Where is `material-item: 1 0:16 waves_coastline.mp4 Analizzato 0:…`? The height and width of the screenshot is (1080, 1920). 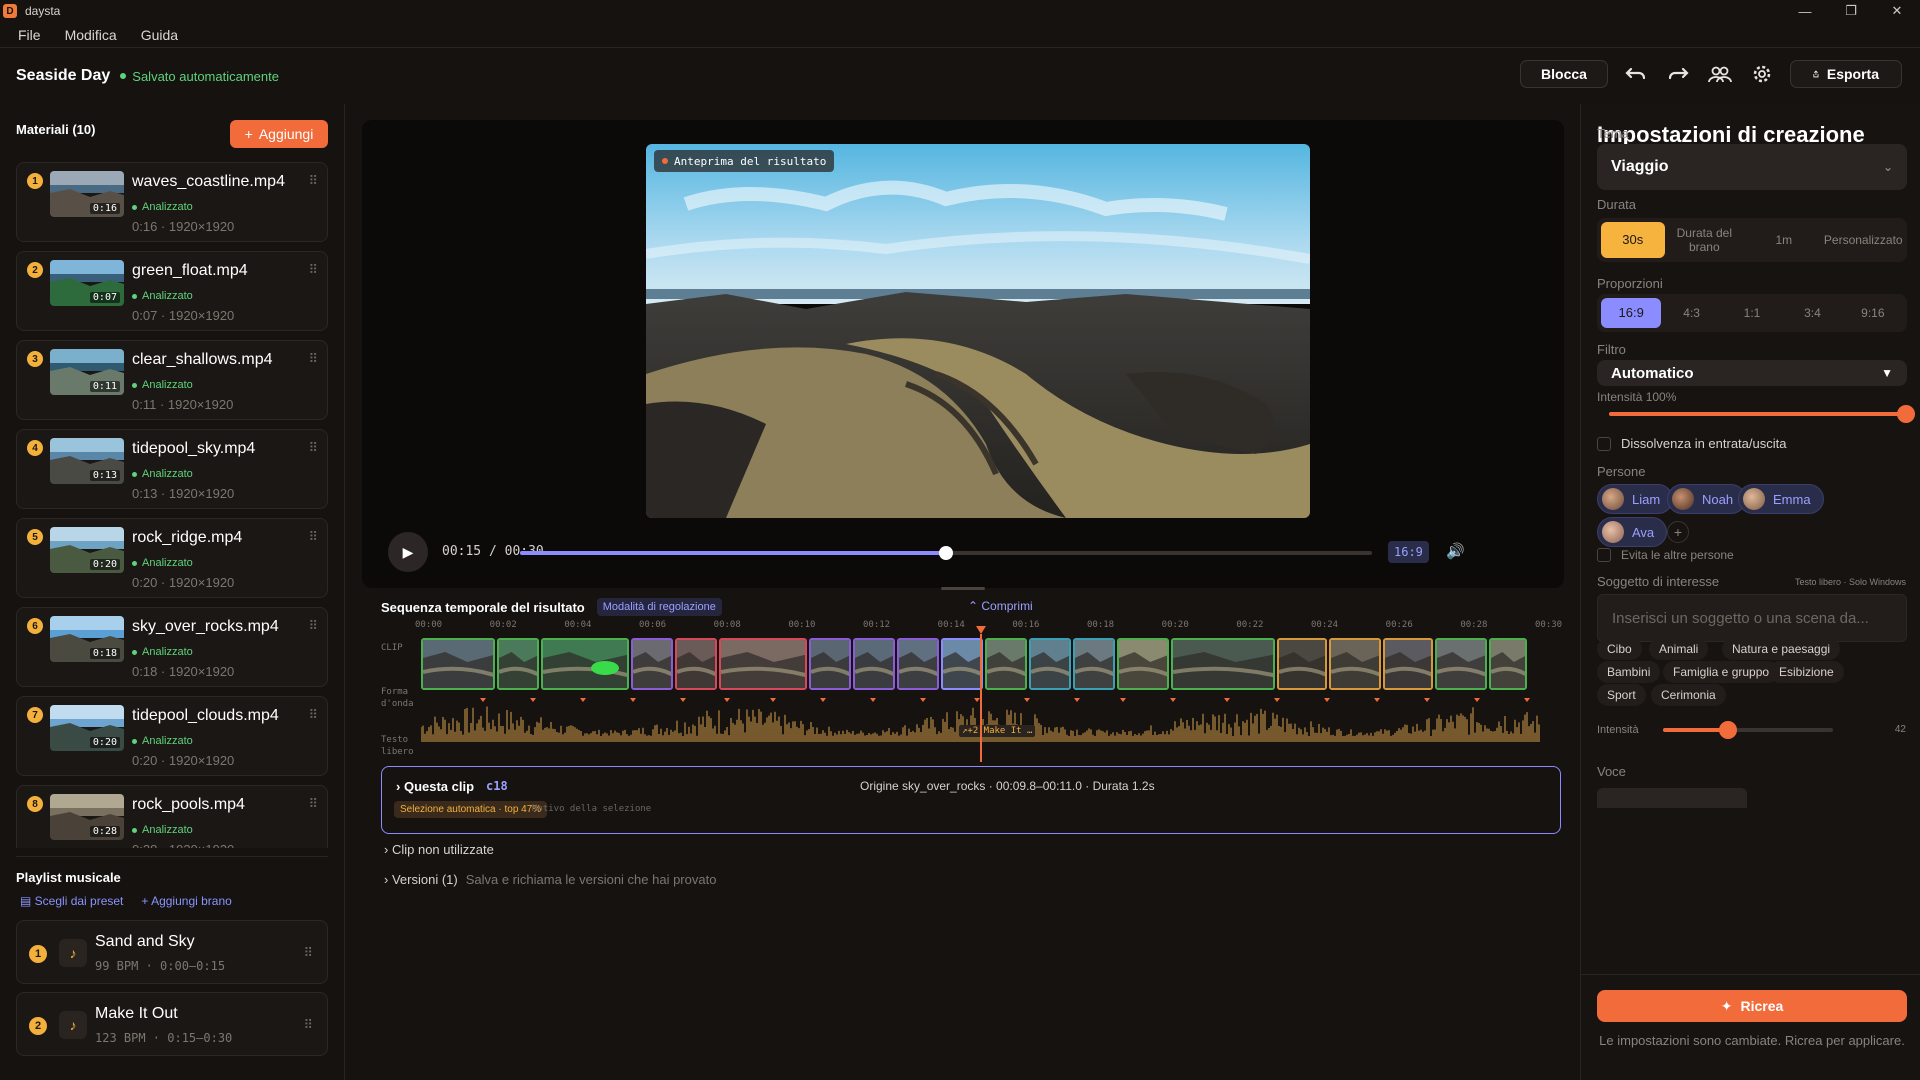 material-item: 1 0:16 waves_coastline.mp4 Analizzato 0:… is located at coordinates (172, 202).